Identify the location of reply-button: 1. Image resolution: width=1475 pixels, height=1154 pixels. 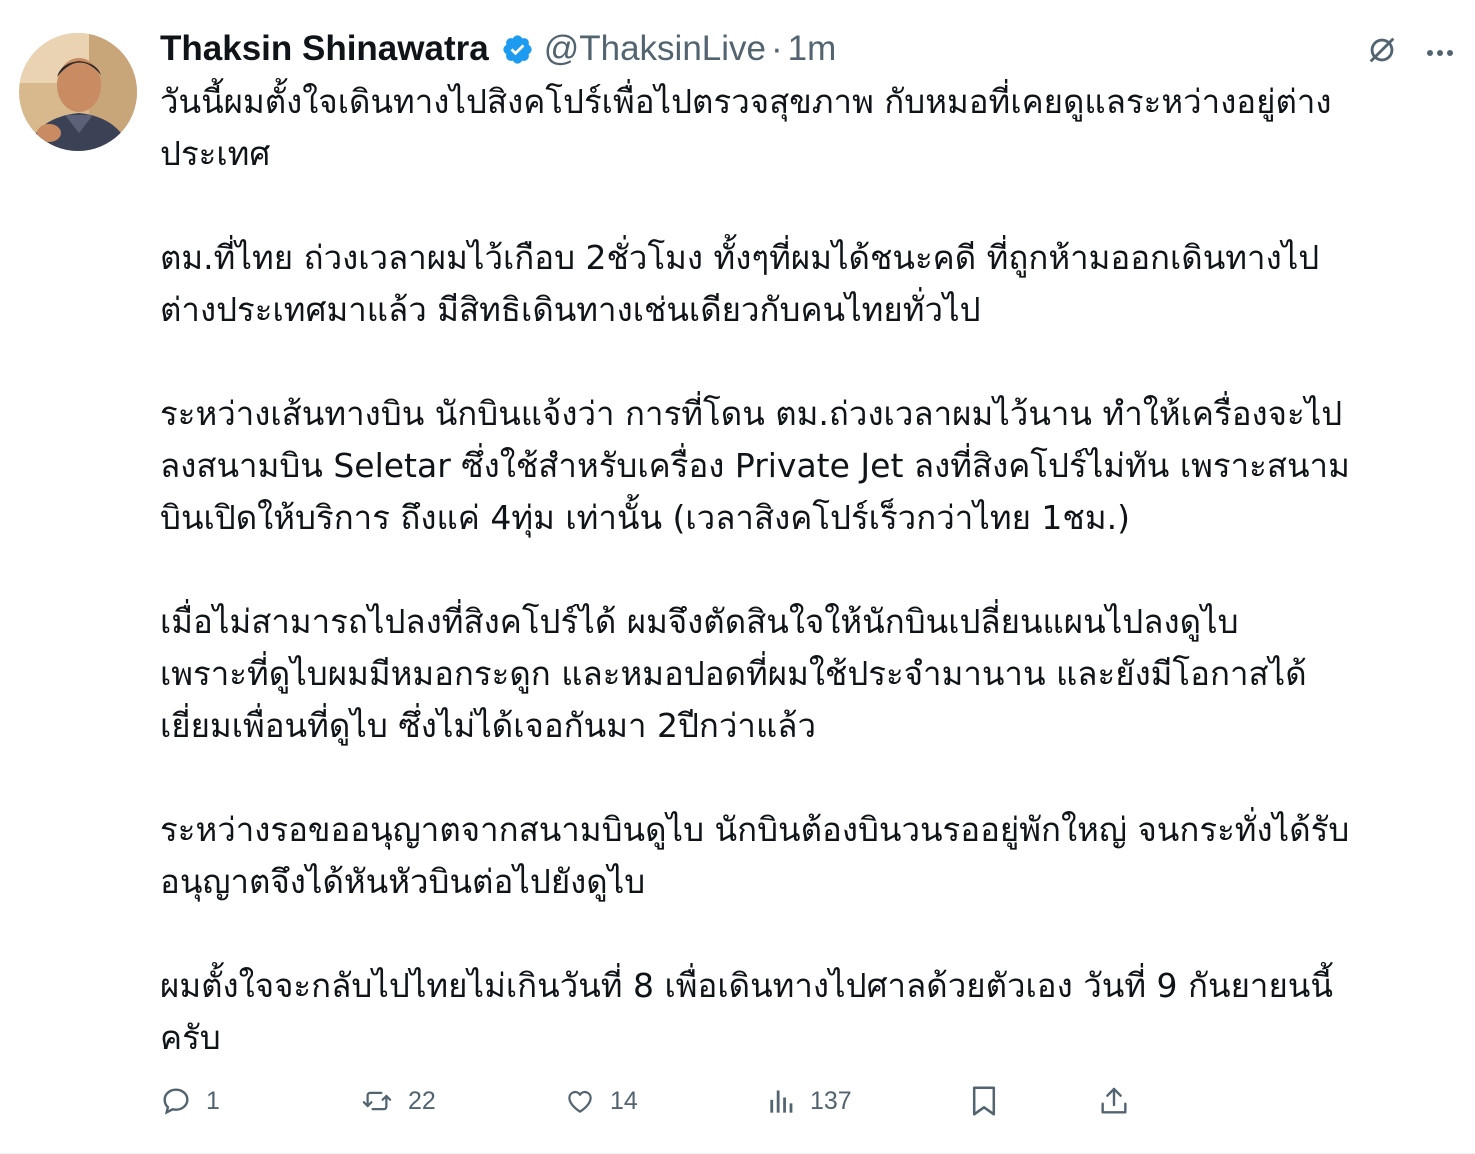
(190, 1101).